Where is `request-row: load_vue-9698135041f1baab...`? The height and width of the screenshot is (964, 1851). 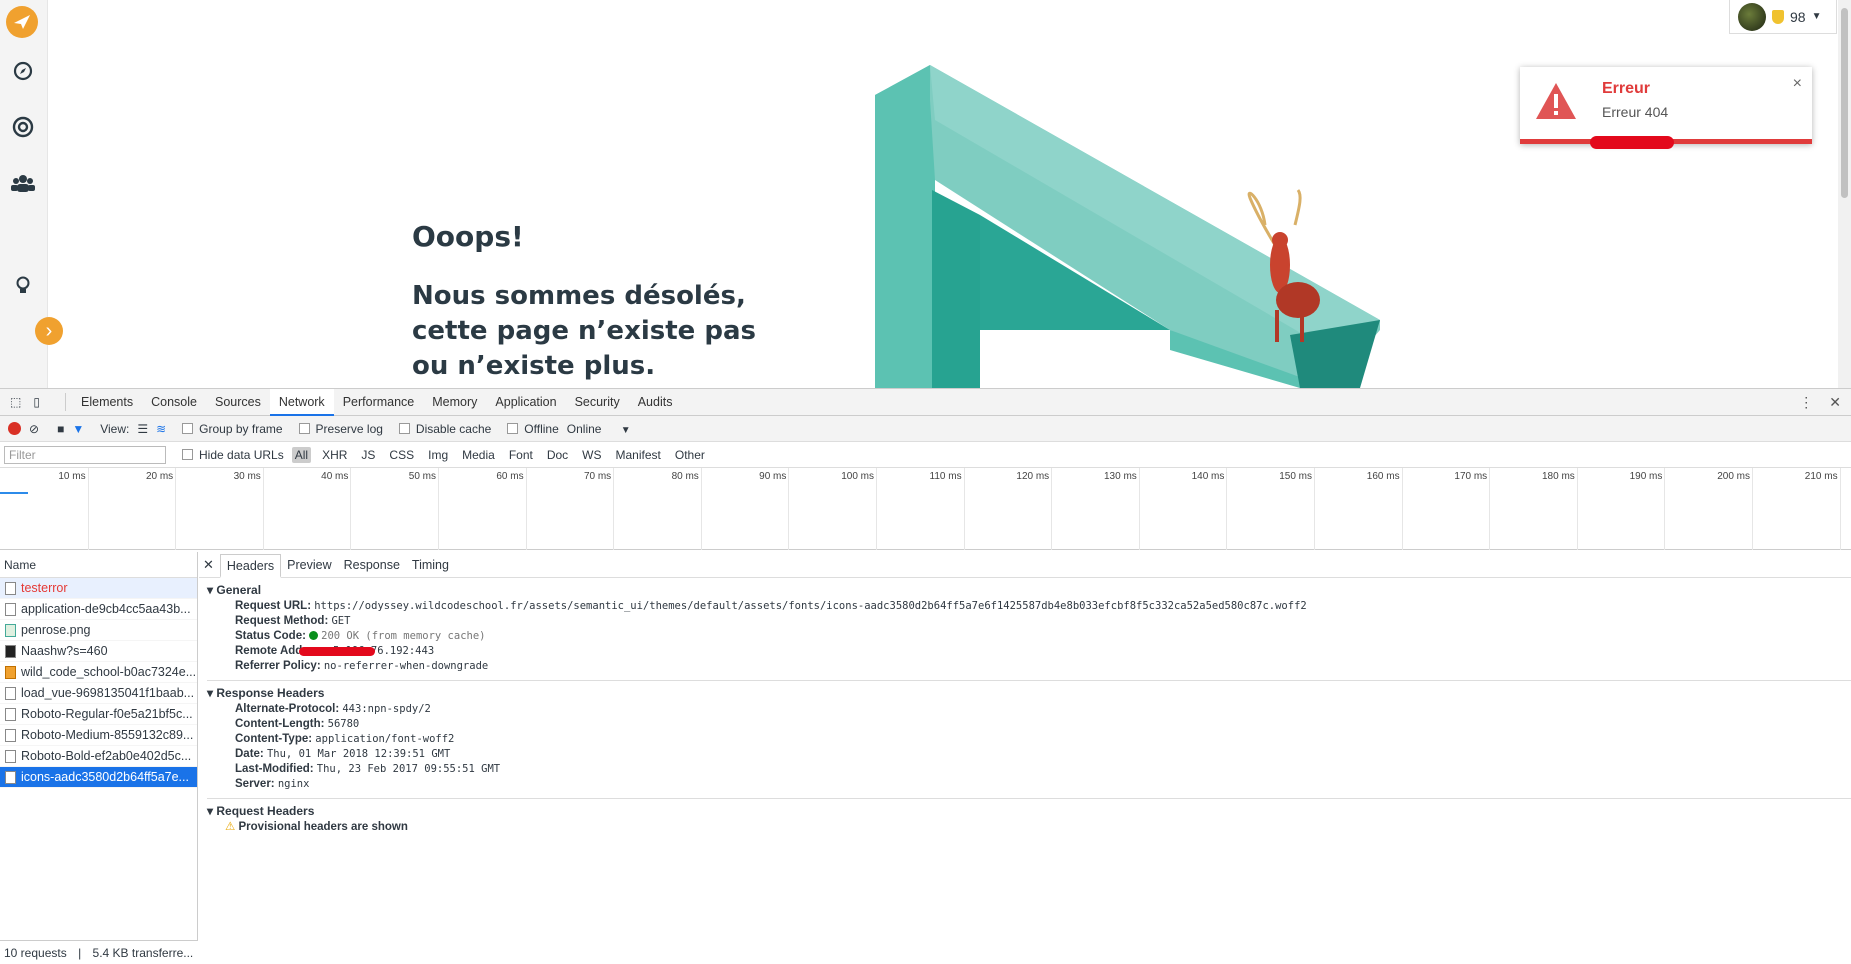
request-row: load_vue-9698135041f1baab... is located at coordinates (98, 693).